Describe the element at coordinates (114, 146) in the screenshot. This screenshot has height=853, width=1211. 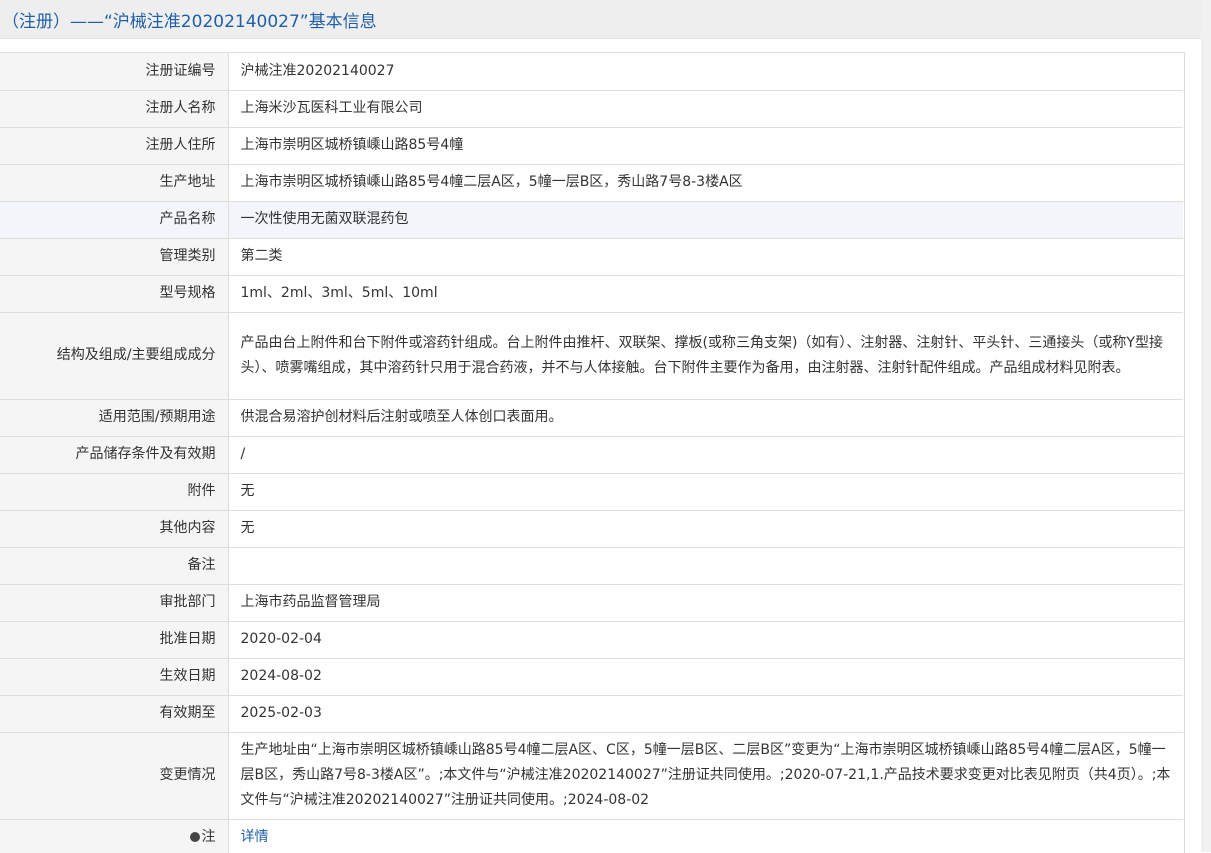
I see `row-label: 注册人住所` at that location.